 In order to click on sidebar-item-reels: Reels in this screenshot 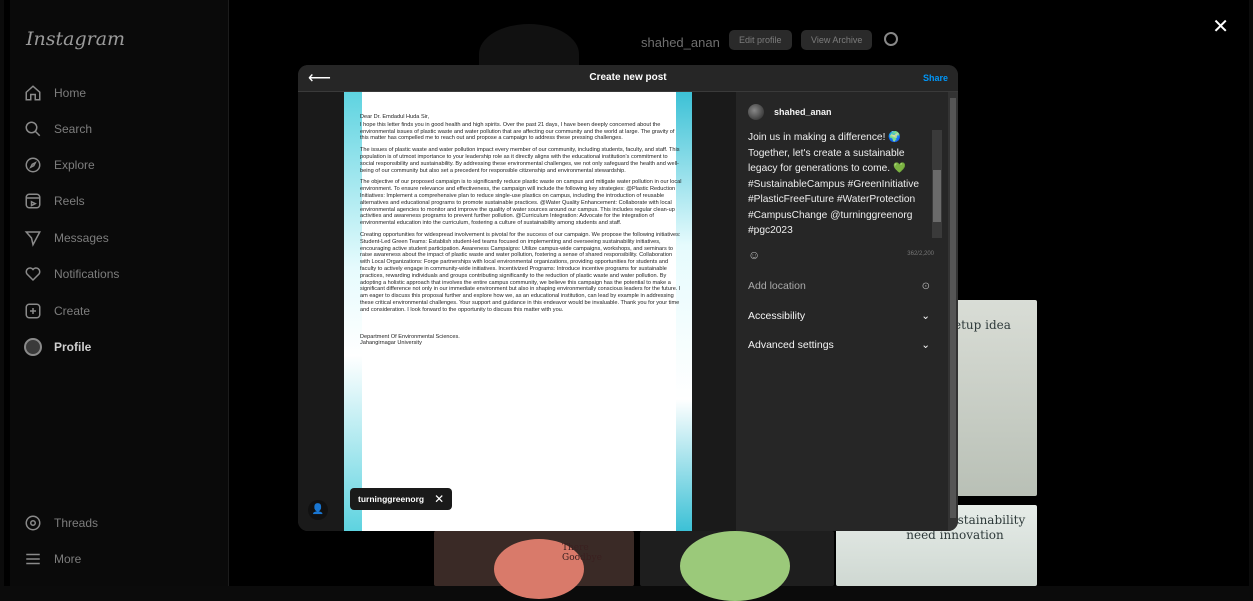, I will do `click(54, 201)`.